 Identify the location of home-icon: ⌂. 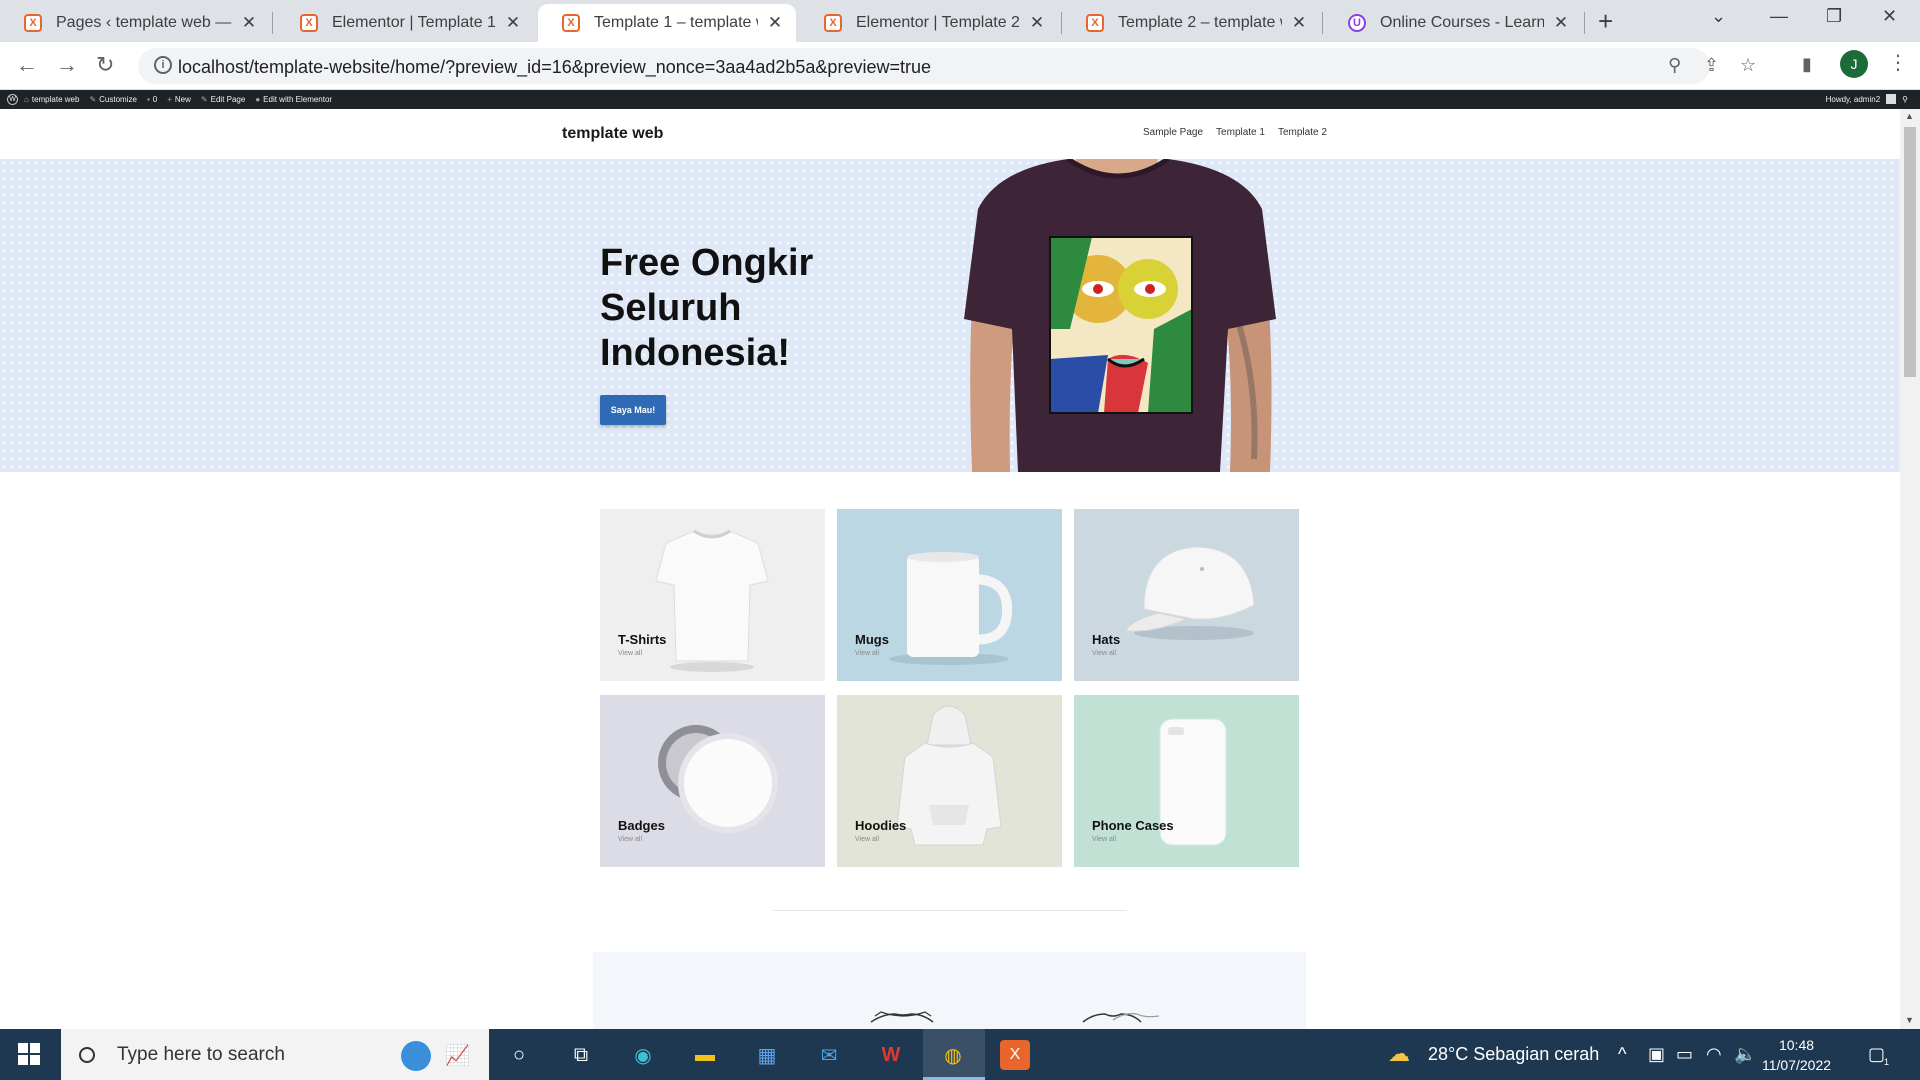
(26, 99).